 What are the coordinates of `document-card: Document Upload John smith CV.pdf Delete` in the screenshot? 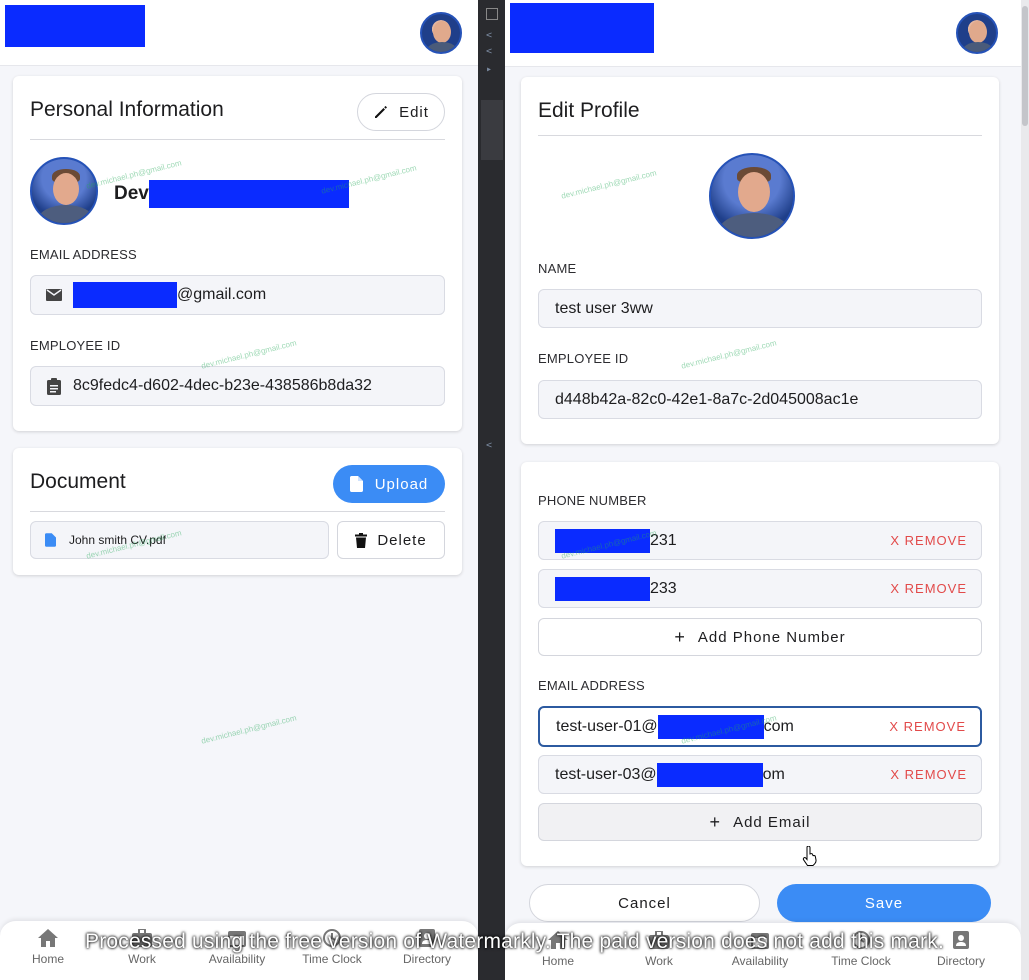 It's located at (237, 511).